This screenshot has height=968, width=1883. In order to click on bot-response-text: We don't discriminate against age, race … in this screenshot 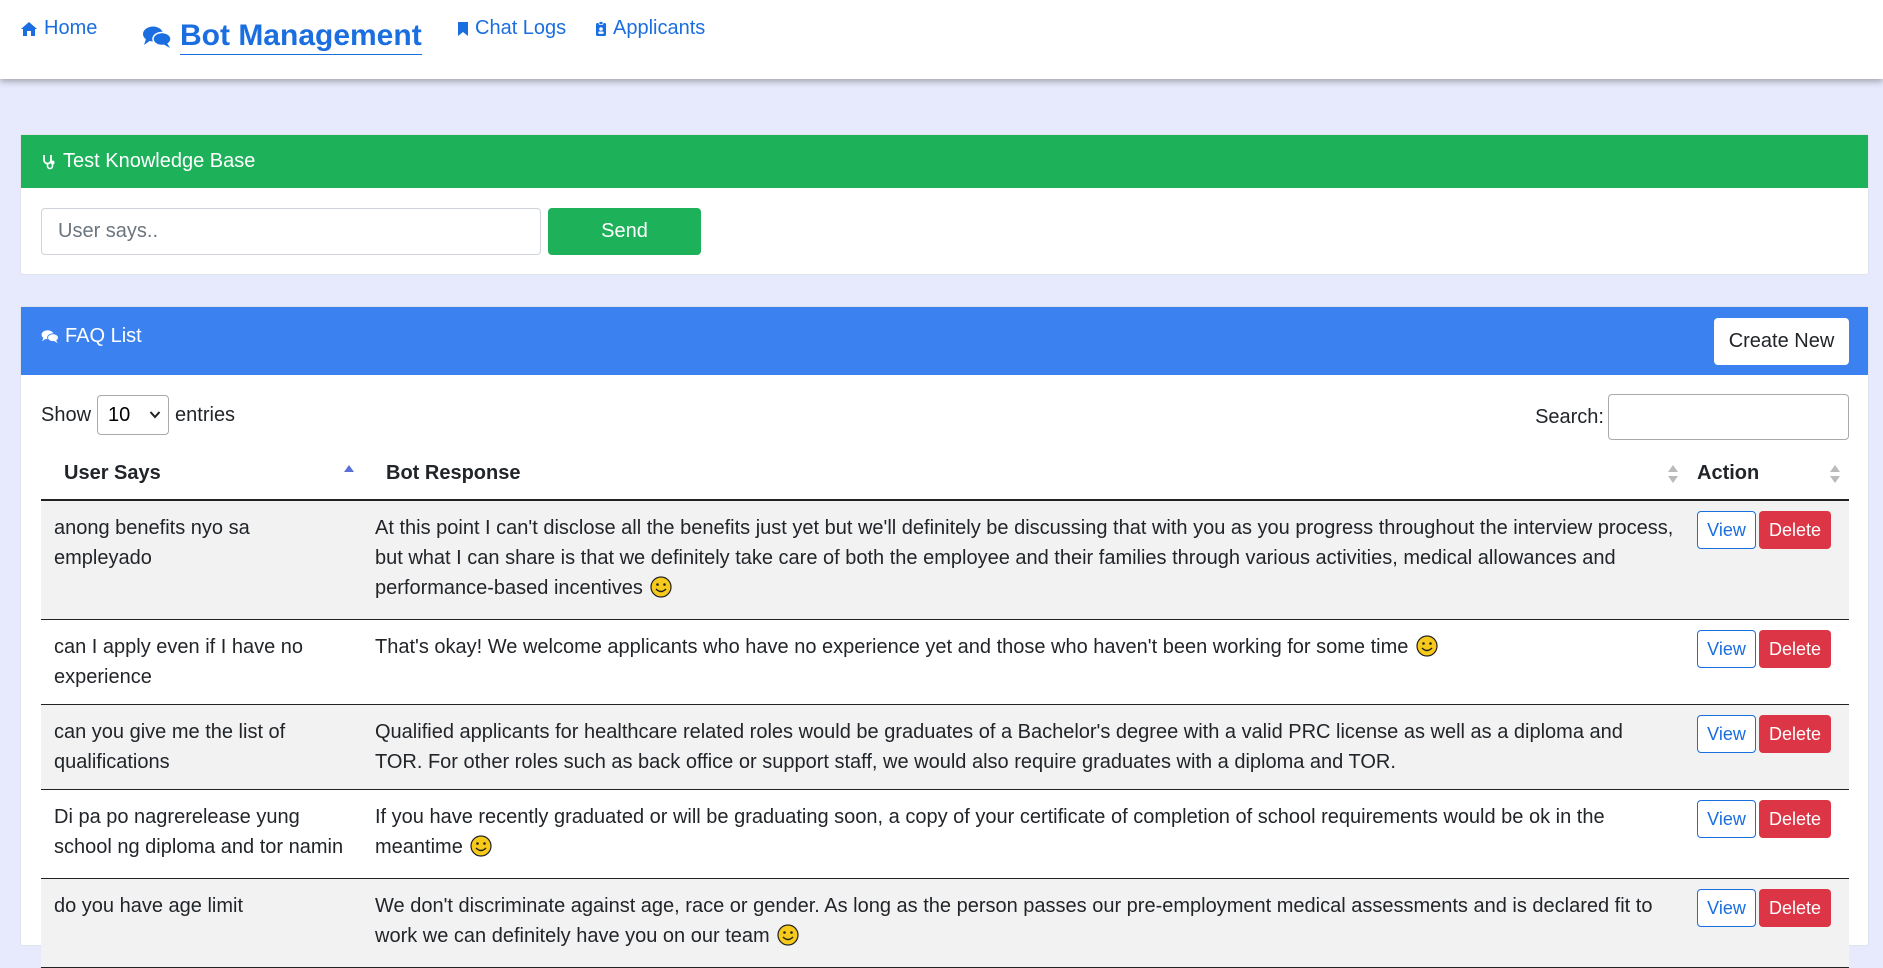, I will do `click(1014, 921)`.